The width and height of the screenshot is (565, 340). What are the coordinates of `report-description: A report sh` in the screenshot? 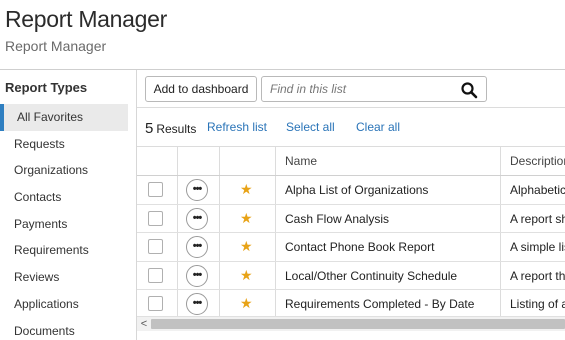 It's located at (537, 218).